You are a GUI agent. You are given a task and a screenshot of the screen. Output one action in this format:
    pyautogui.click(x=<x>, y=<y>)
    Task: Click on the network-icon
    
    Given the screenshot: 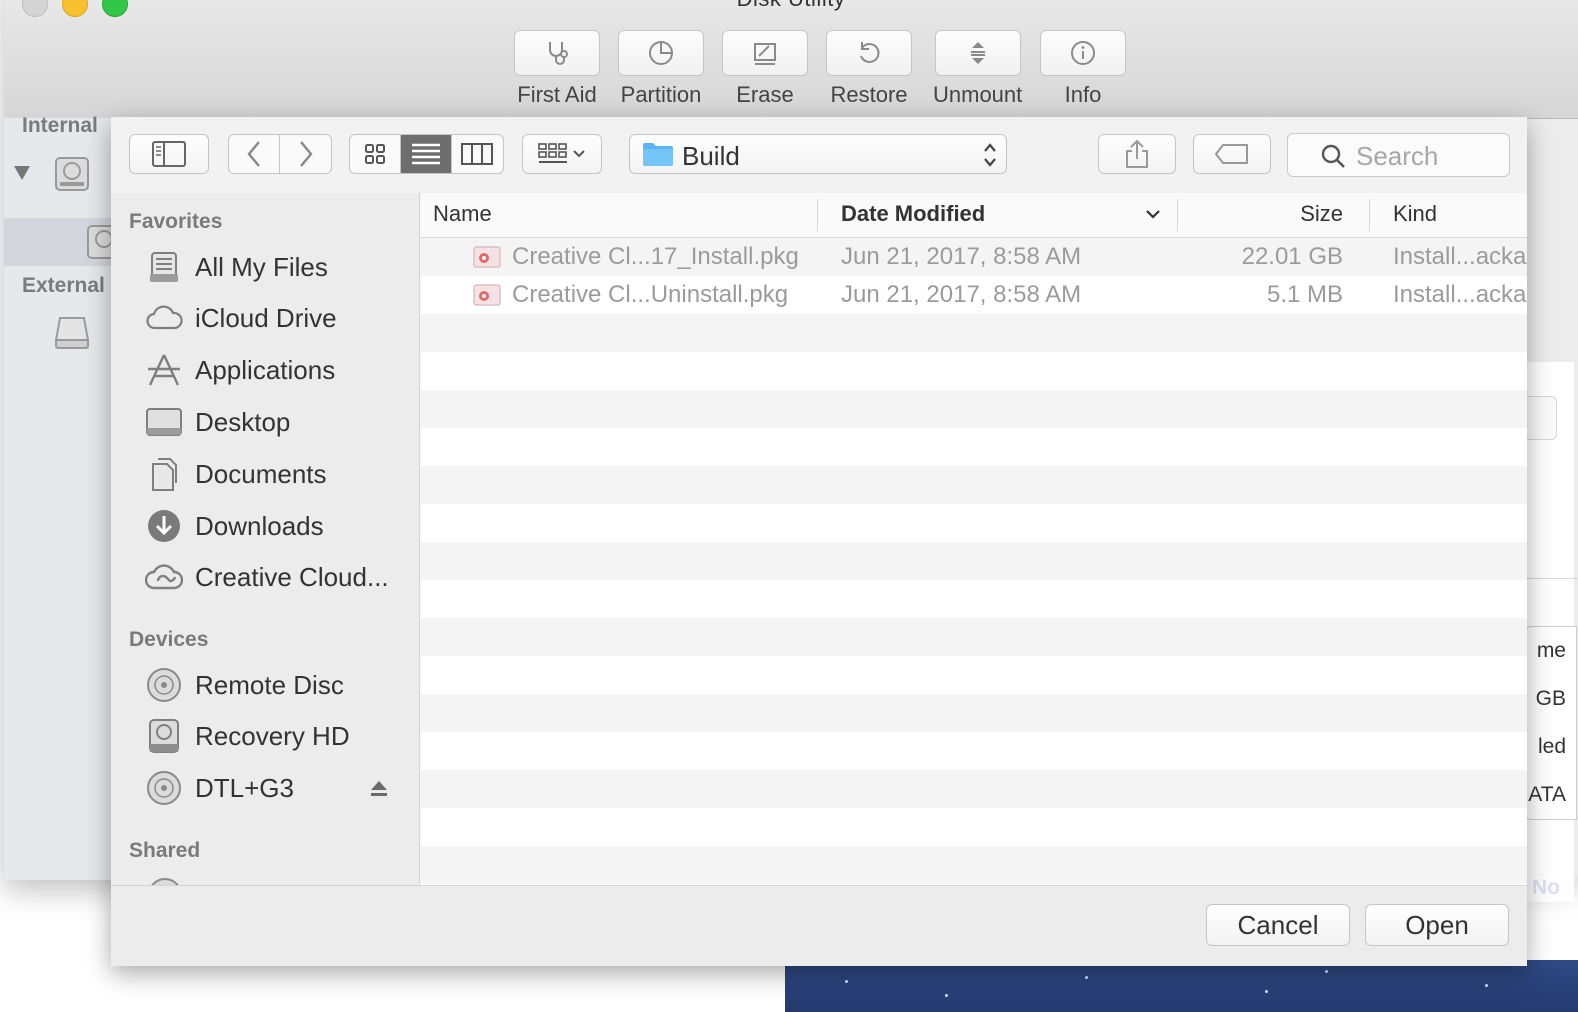 What is the action you would take?
    pyautogui.click(x=165, y=881)
    